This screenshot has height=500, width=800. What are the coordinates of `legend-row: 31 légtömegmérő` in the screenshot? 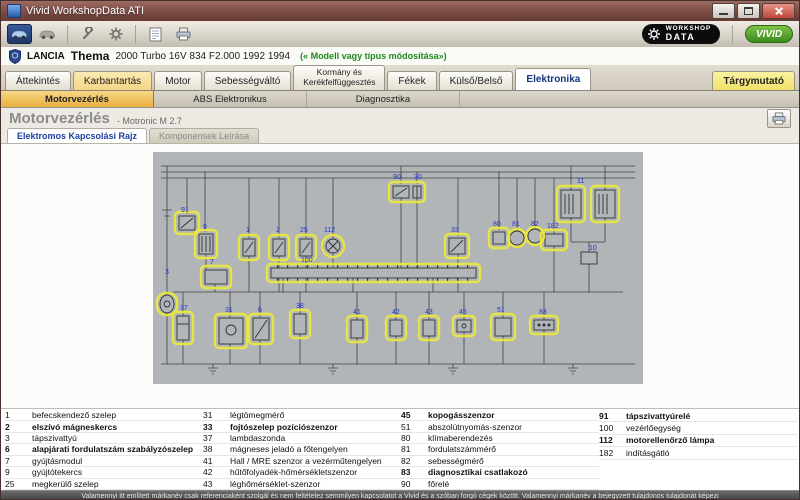 It's located at (302, 416).